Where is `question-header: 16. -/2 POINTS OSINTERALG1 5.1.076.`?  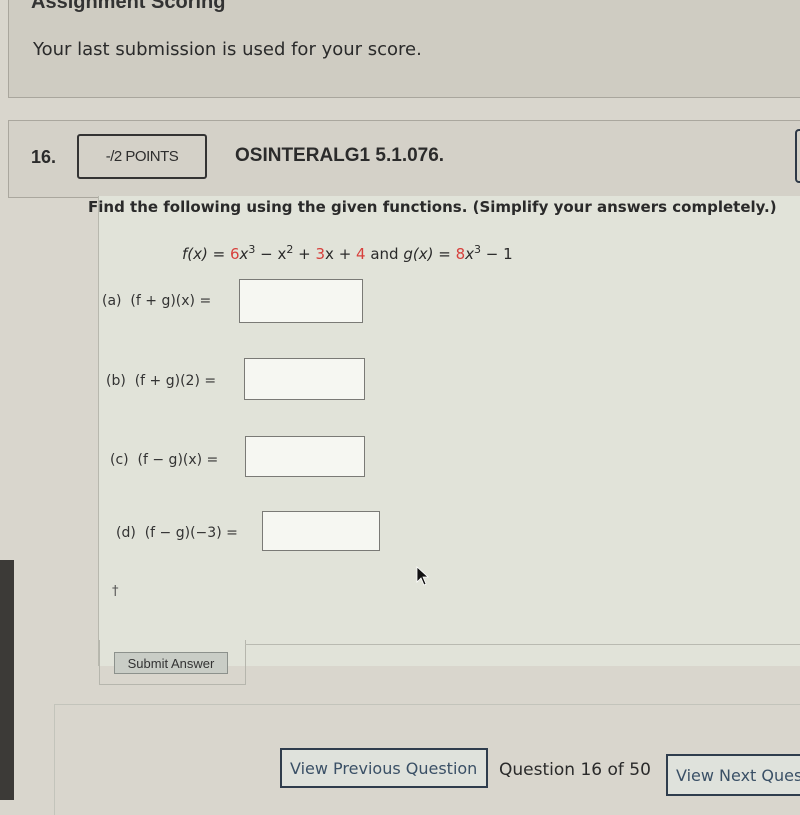
question-header: 16. -/2 POINTS OSINTERALG1 5.1.076. is located at coordinates (404, 159).